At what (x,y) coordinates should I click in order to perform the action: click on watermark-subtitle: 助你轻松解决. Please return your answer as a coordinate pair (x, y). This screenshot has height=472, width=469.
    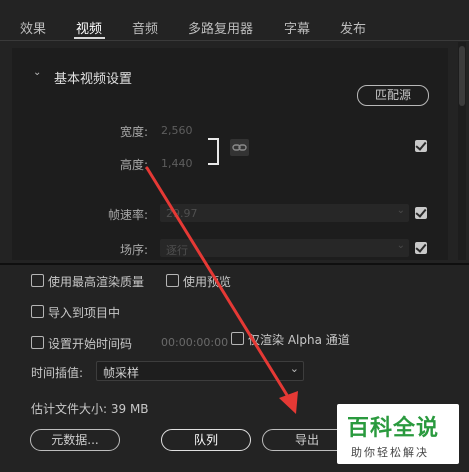
    Looking at the image, I should click on (390, 452).